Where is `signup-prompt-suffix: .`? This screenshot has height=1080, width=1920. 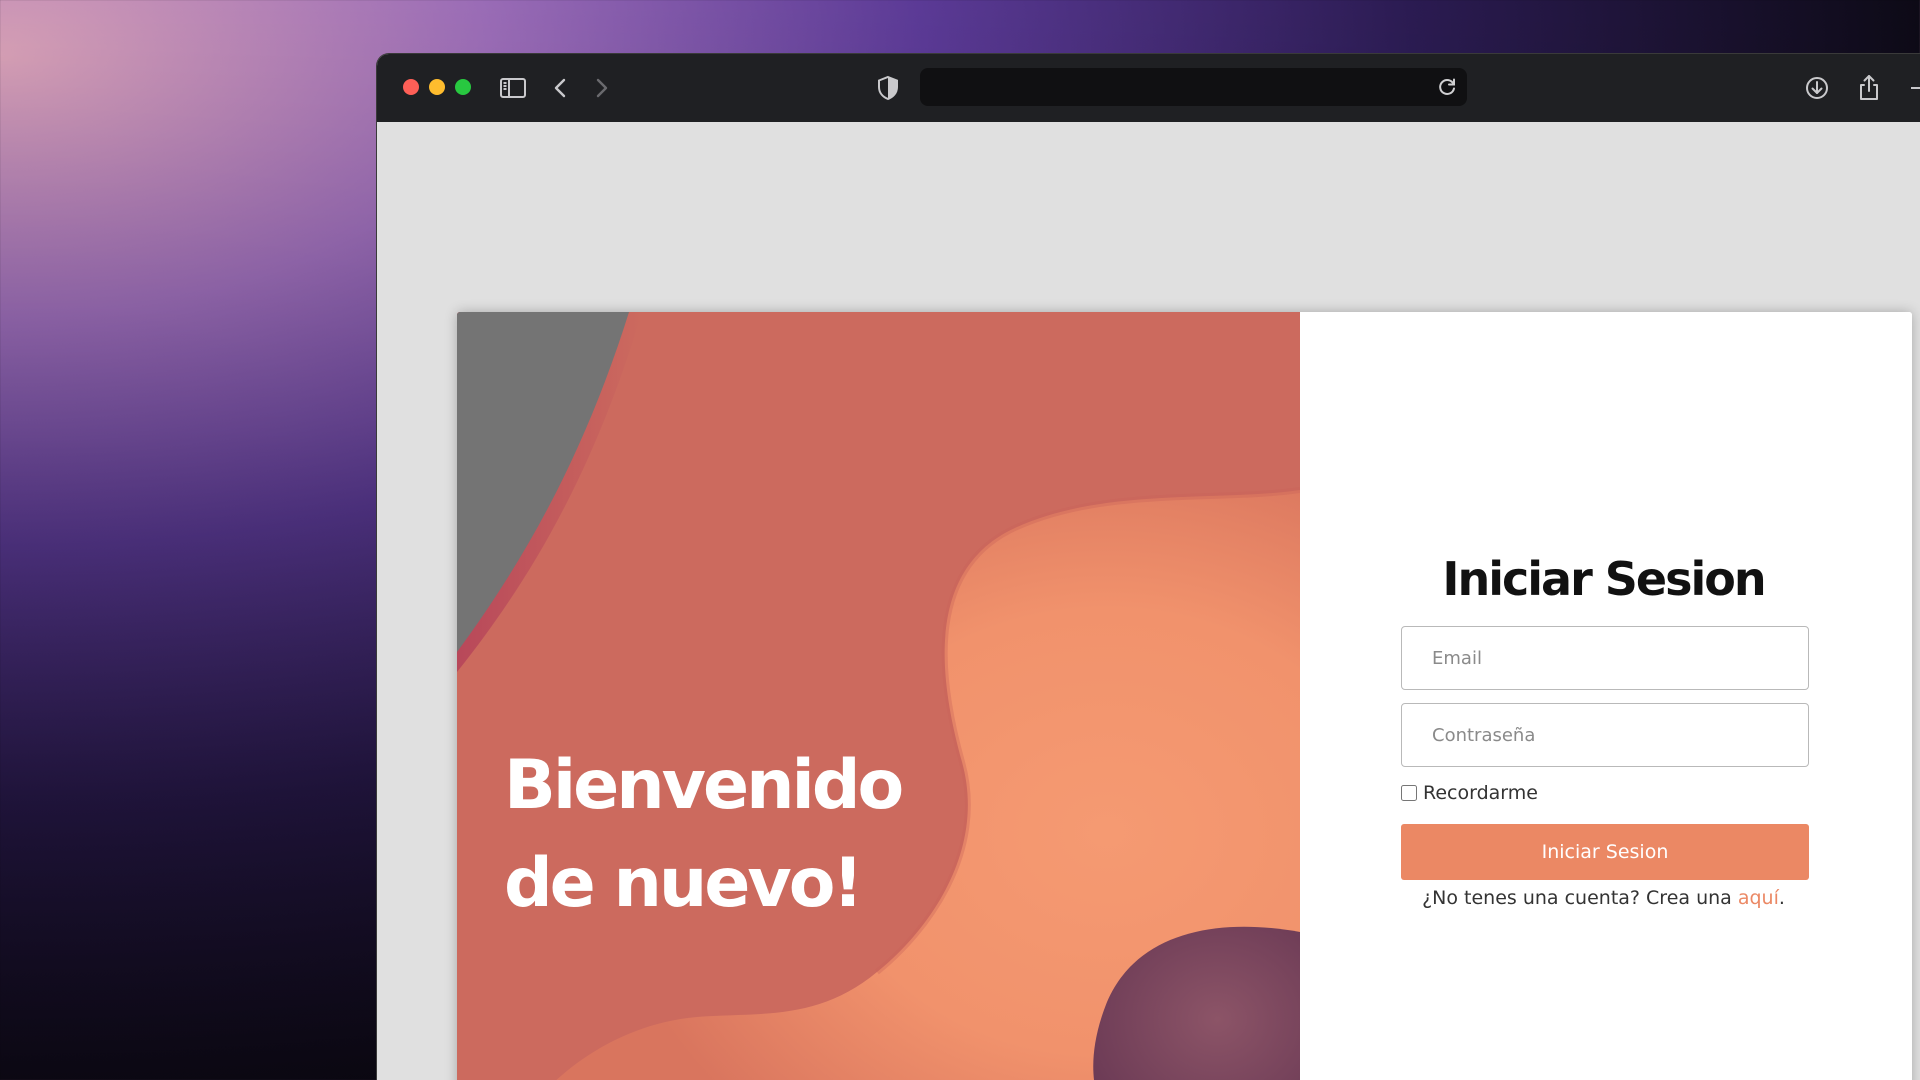 signup-prompt-suffix: . is located at coordinates (1781, 898).